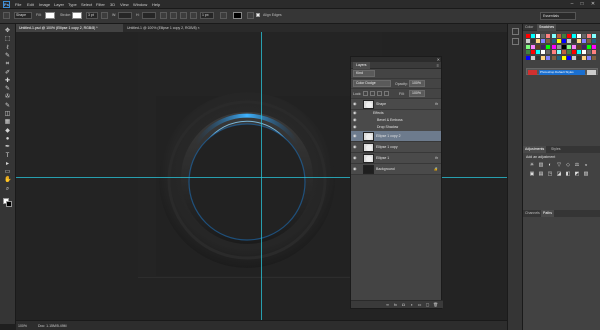 The image size is (600, 330). What do you see at coordinates (7, 156) in the screenshot?
I see `type-tool-icon: T` at bounding box center [7, 156].